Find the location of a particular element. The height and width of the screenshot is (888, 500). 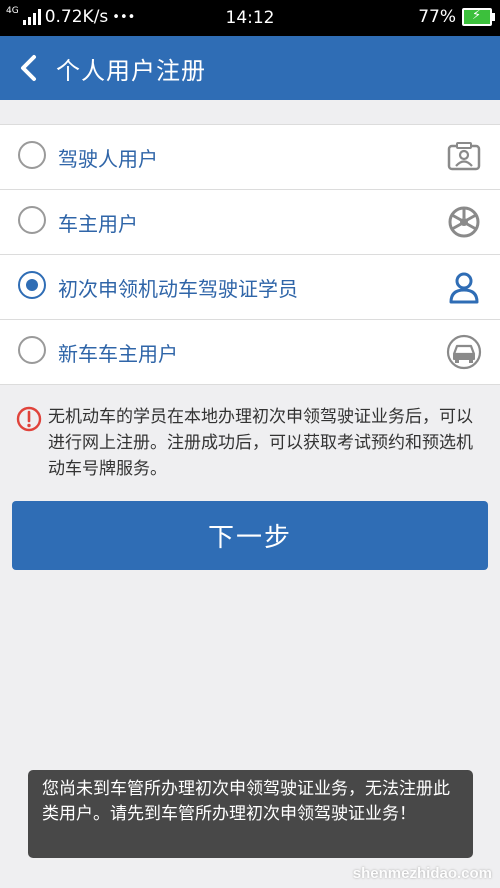

option-new-learner: 初次申领机动车驾驶证学员 is located at coordinates (250, 287).